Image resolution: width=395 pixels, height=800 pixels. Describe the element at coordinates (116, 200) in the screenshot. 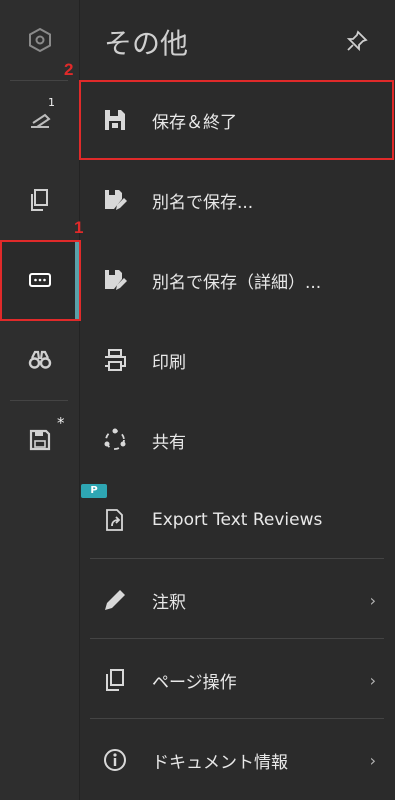

I see `save-as-icon` at that location.